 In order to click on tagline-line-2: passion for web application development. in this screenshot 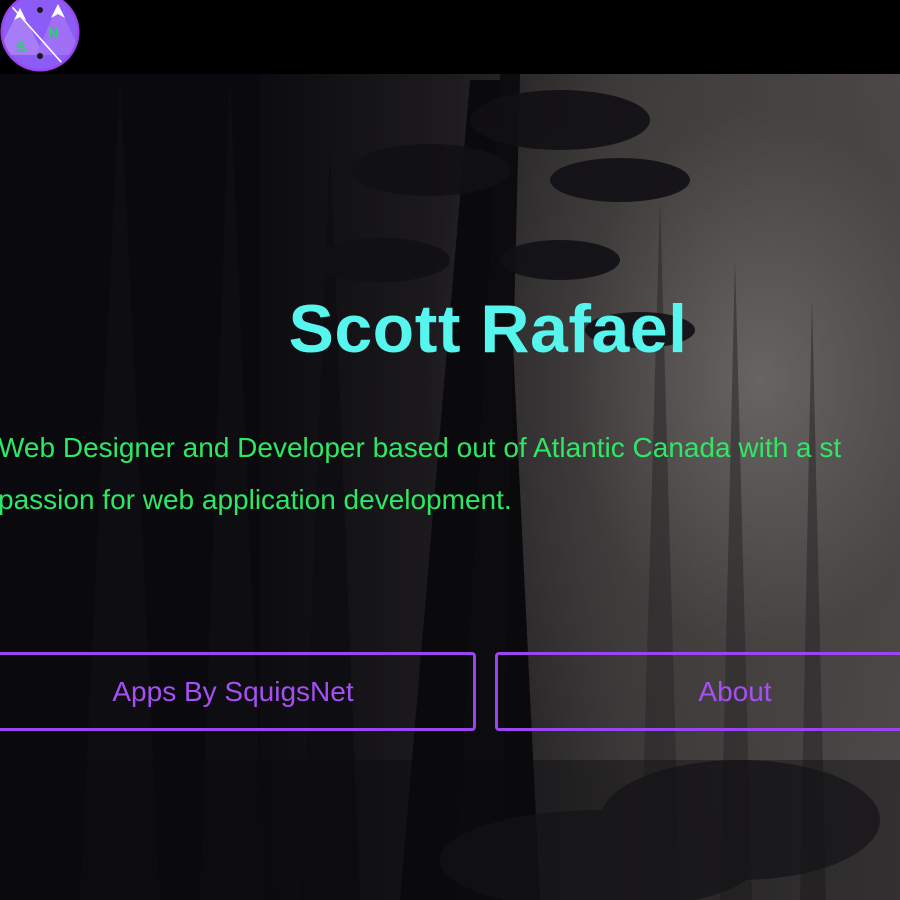, I will do `click(256, 499)`.